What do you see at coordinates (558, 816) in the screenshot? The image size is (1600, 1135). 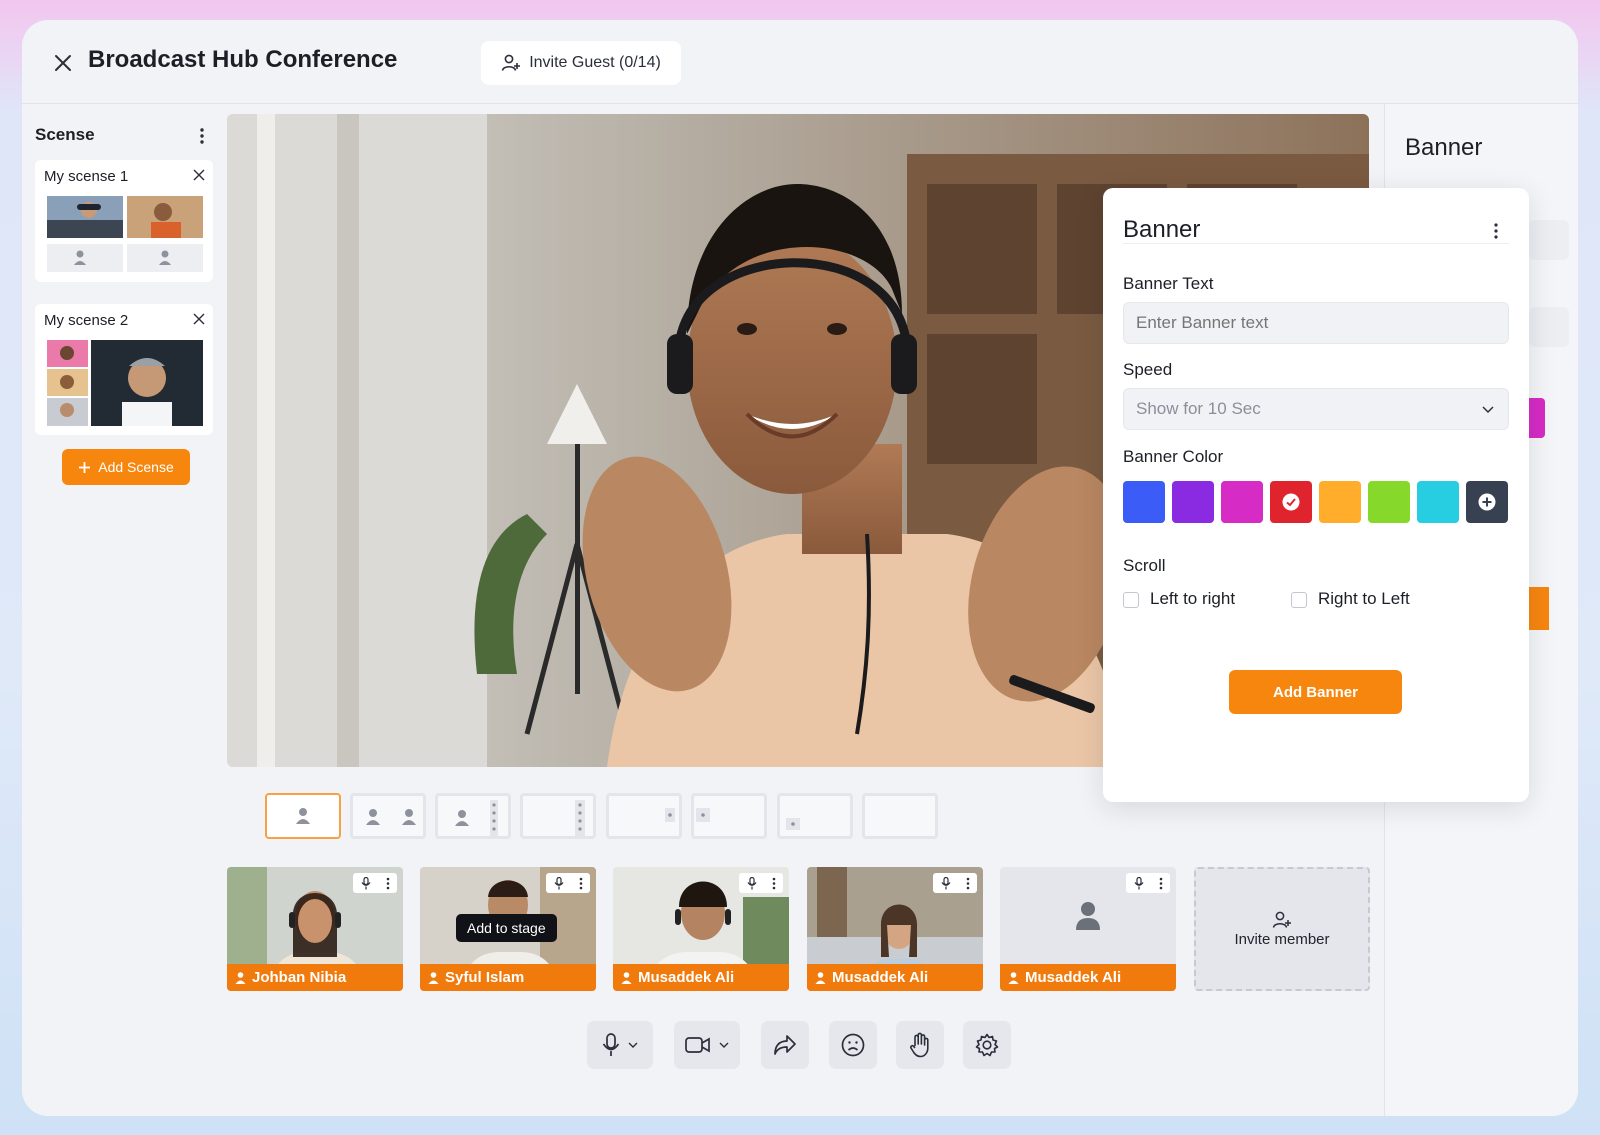 I see `layout-option-side-list` at bounding box center [558, 816].